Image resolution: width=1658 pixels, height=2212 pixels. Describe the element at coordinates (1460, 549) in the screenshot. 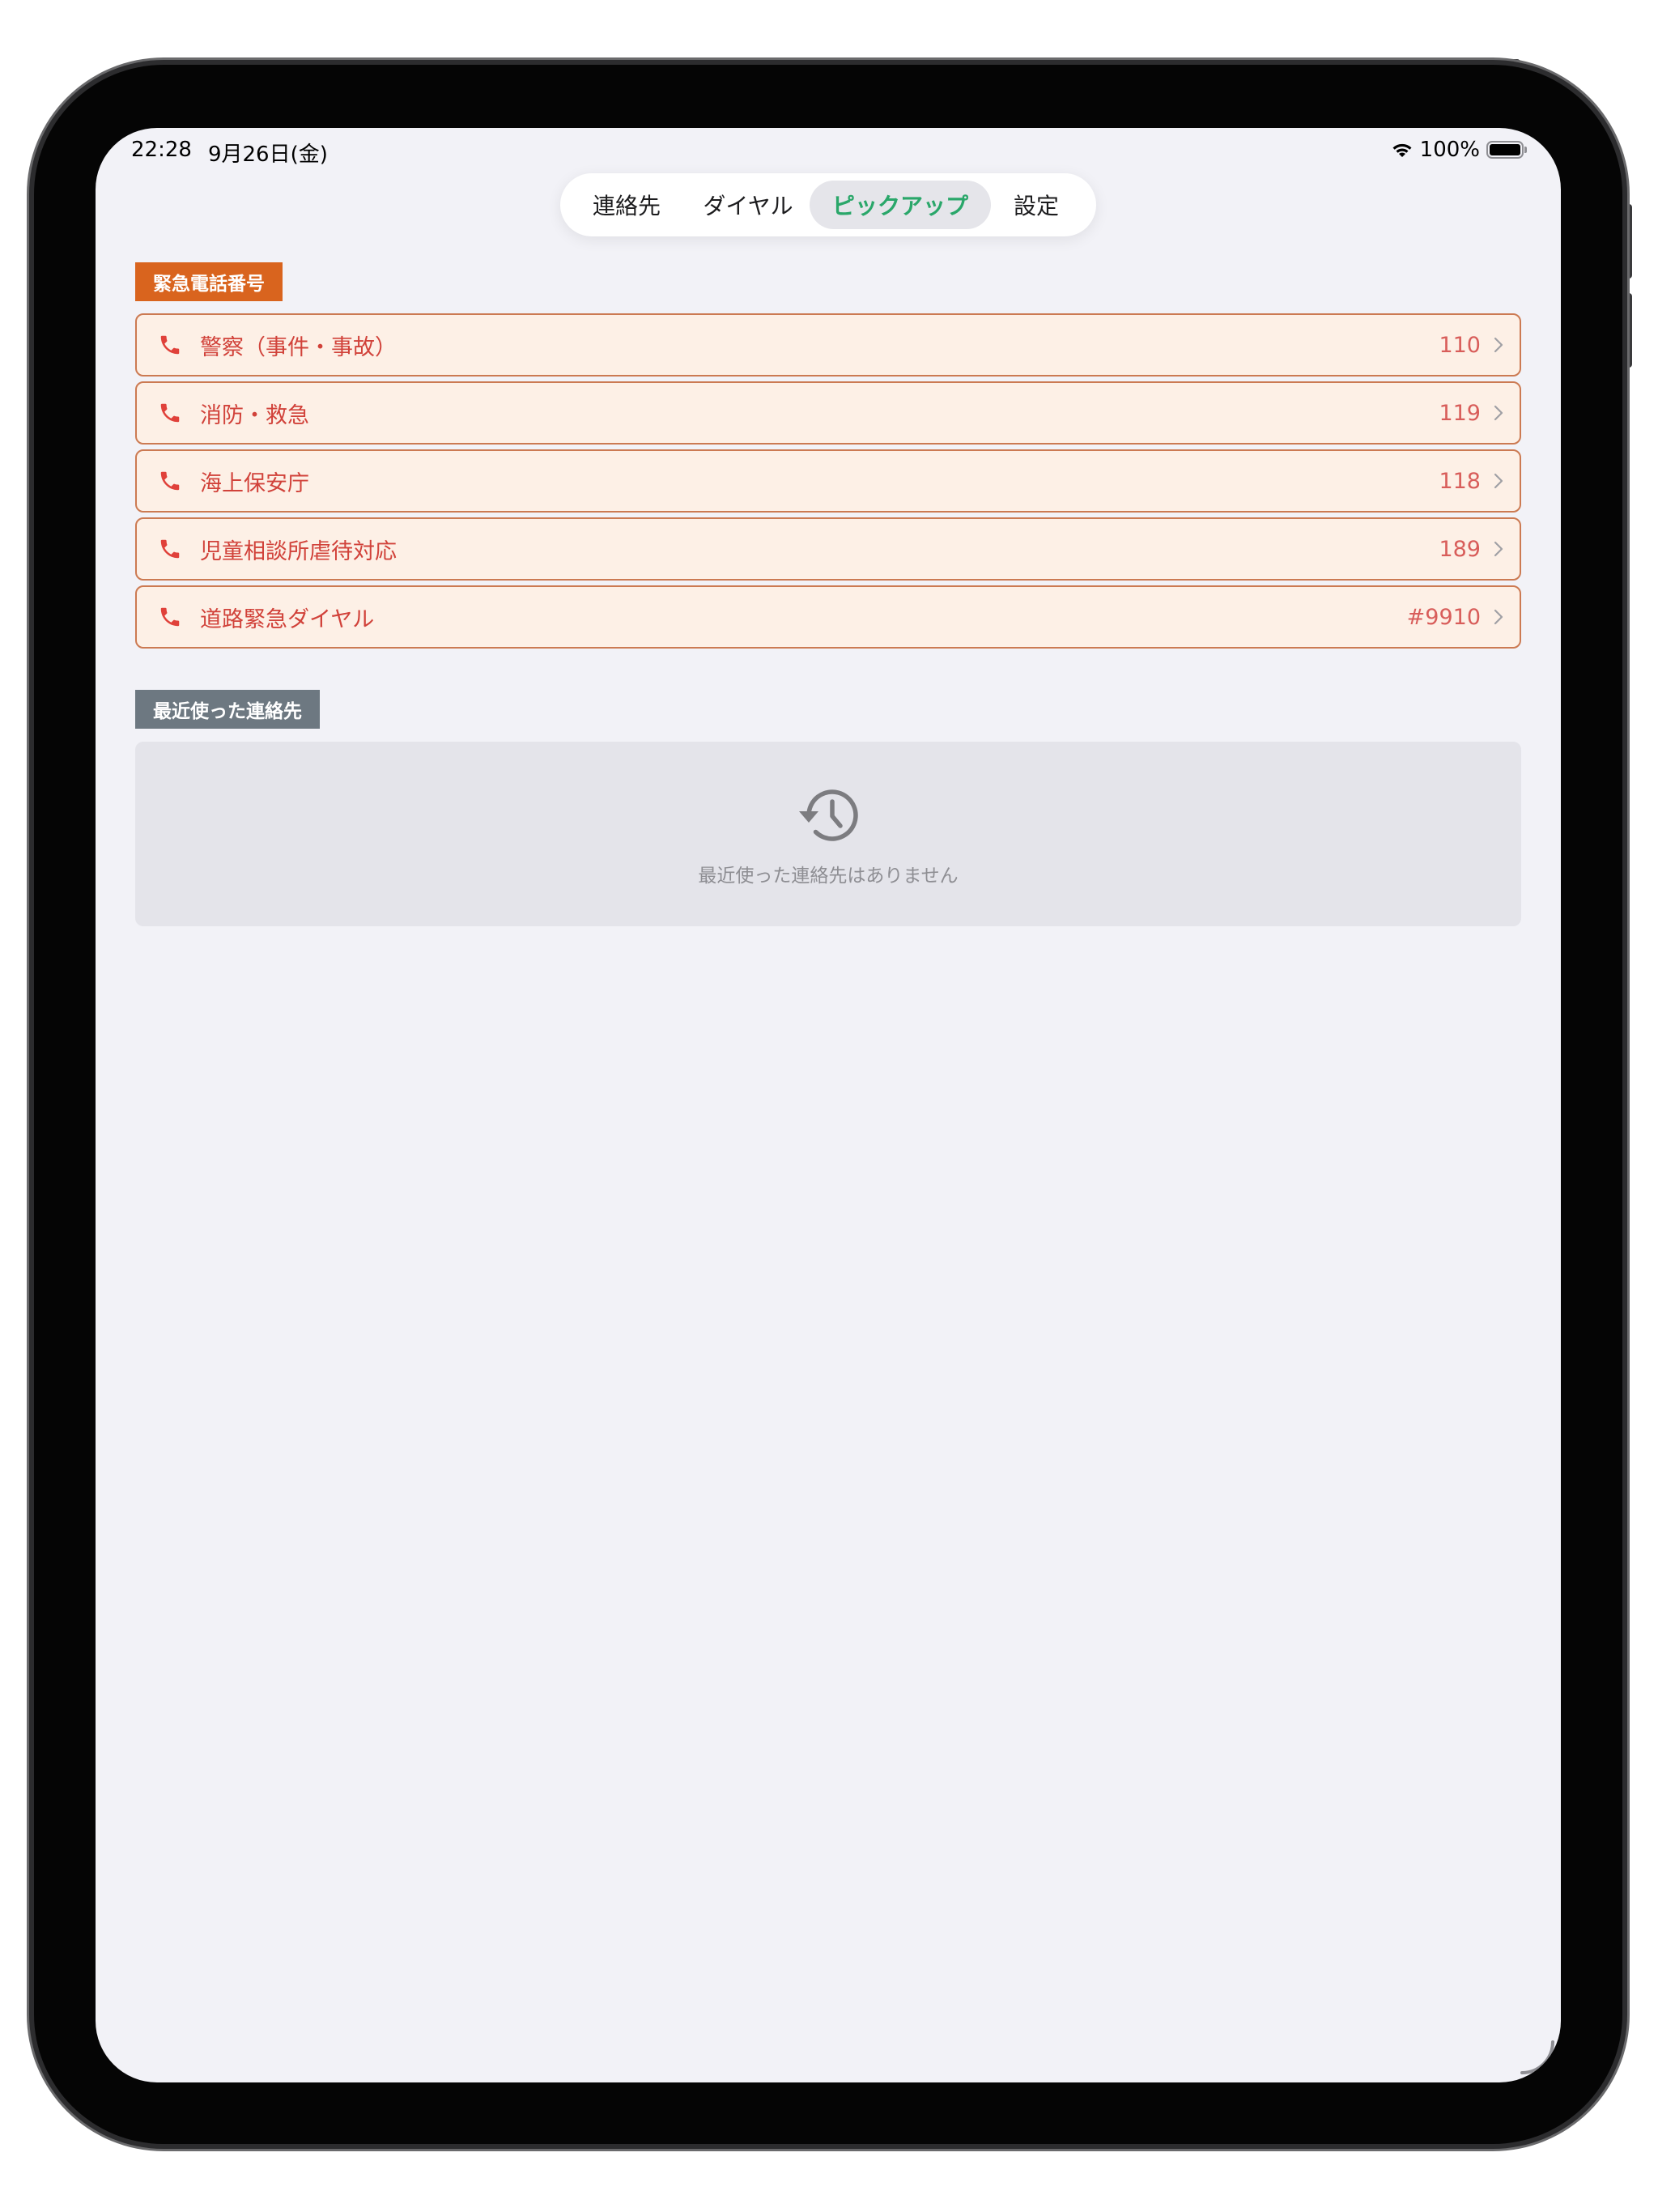

I see `emergency-item-number: 189` at that location.